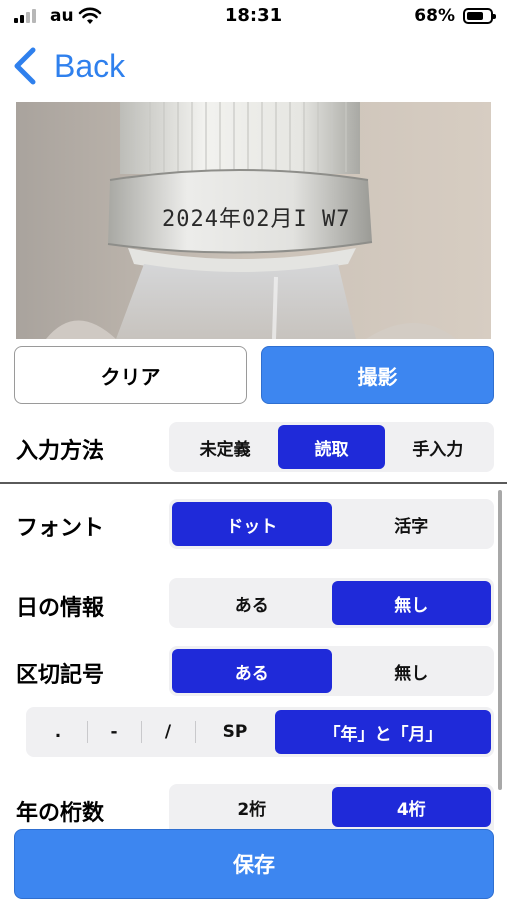  Describe the element at coordinates (411, 603) in the screenshot. I see `day-info-option-no: 無し` at that location.